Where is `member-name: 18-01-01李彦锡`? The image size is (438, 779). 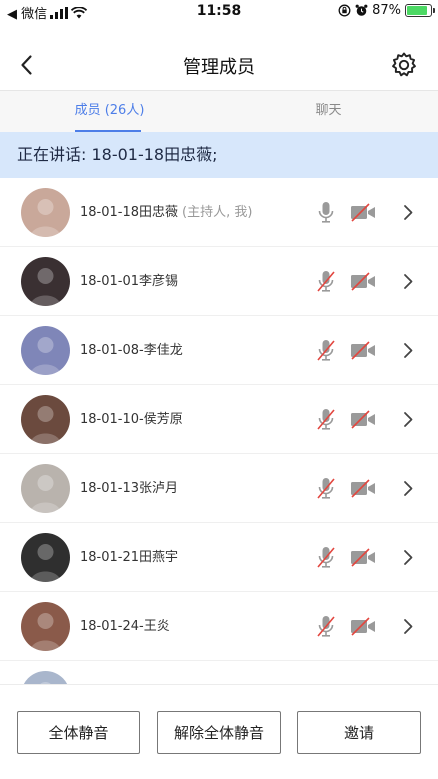 member-name: 18-01-01李彦锡 is located at coordinates (129, 281).